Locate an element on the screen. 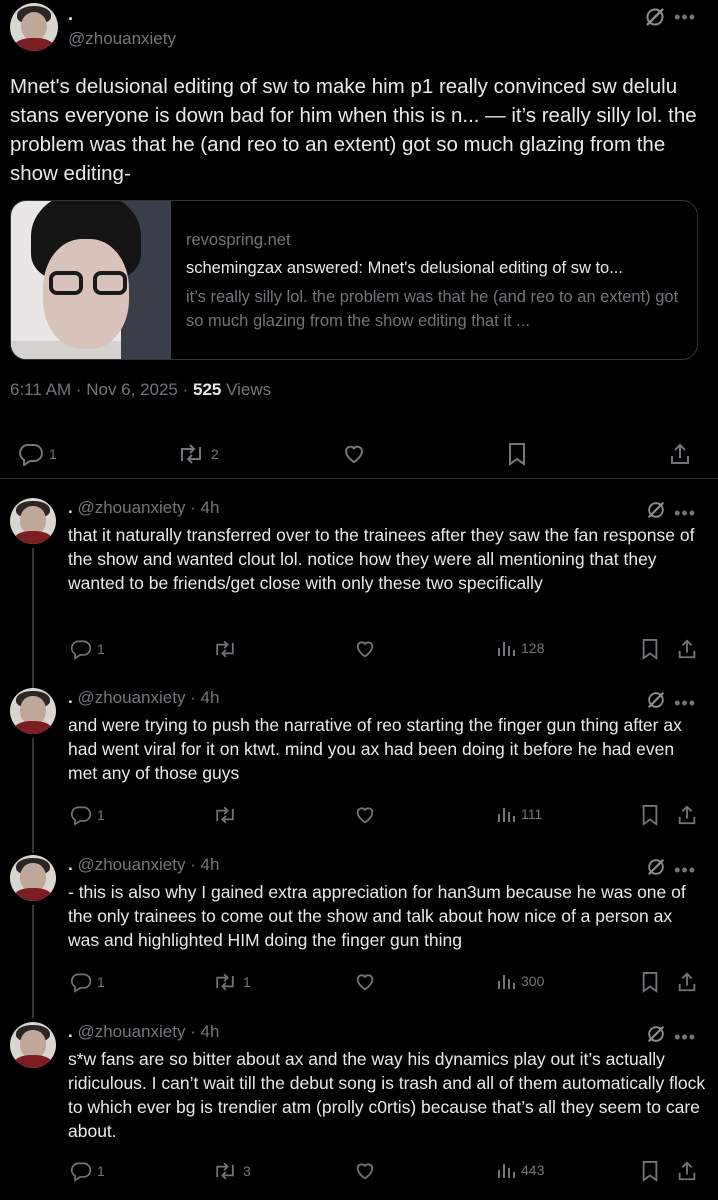 The image size is (718, 1200). action-bar: 1 3 443 is located at coordinates (388, 1172).